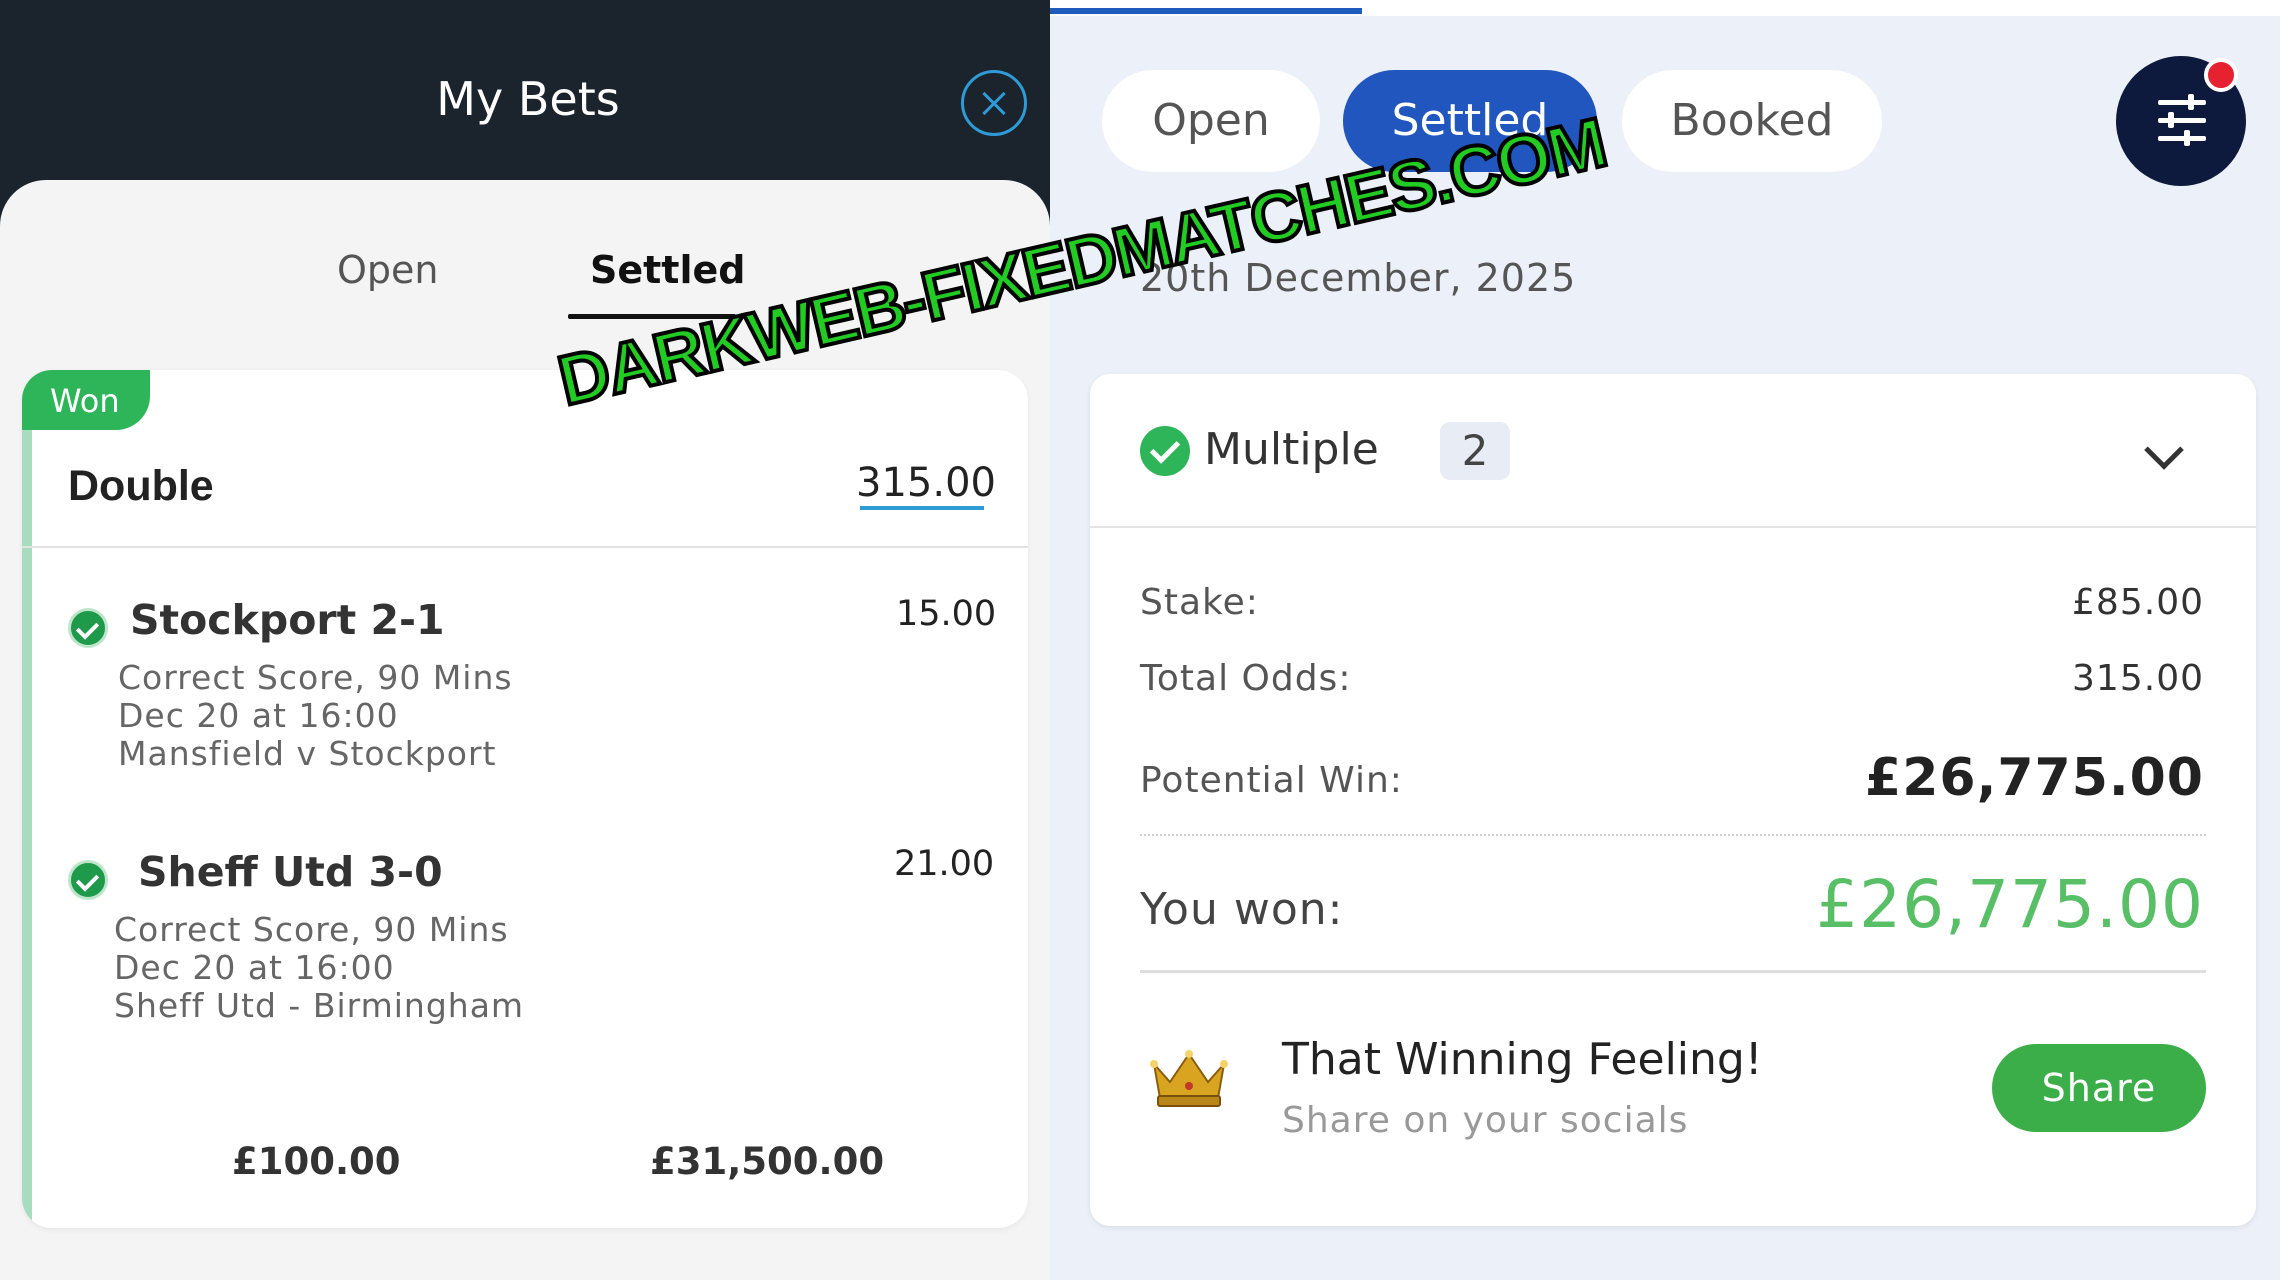 The width and height of the screenshot is (2294, 1280). I want to click on tab-settled: Settled, so click(667, 270).